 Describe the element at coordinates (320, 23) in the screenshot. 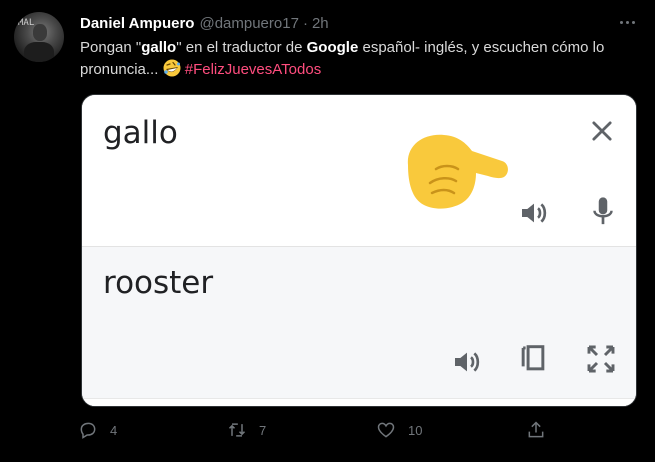

I see `timestamp: 2h` at that location.